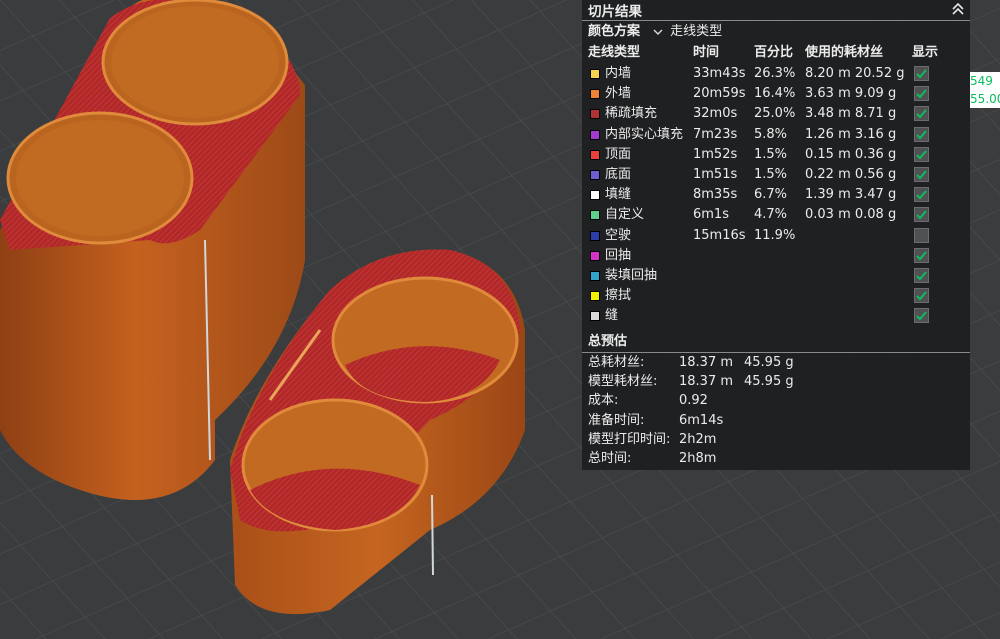  Describe the element at coordinates (659, 32) in the screenshot. I see `chevron-down-icon` at that location.